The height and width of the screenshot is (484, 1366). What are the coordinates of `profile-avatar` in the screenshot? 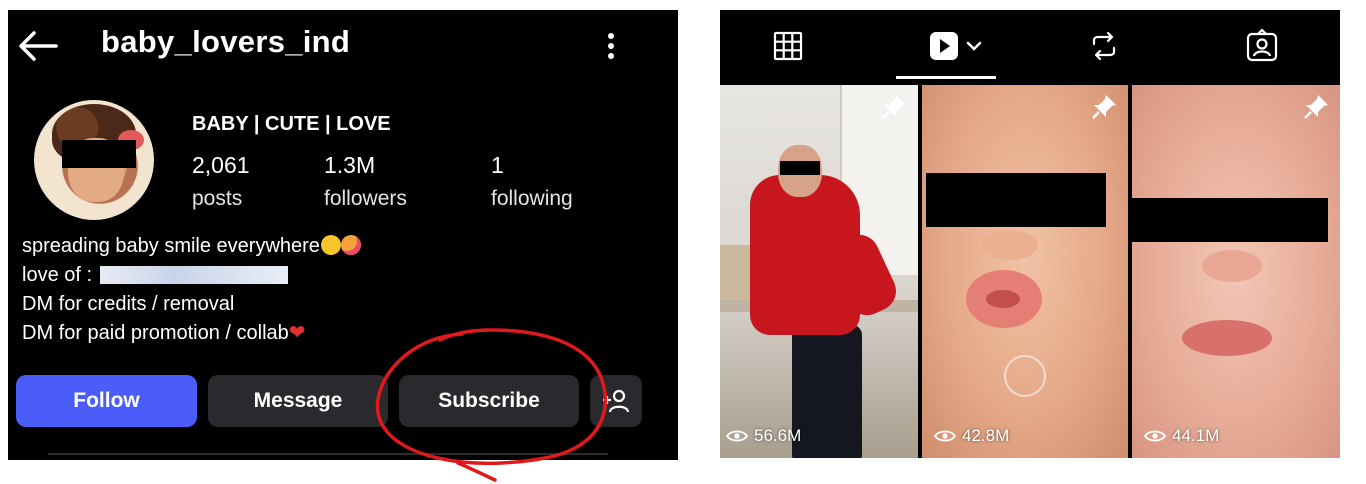 It's located at (94, 160).